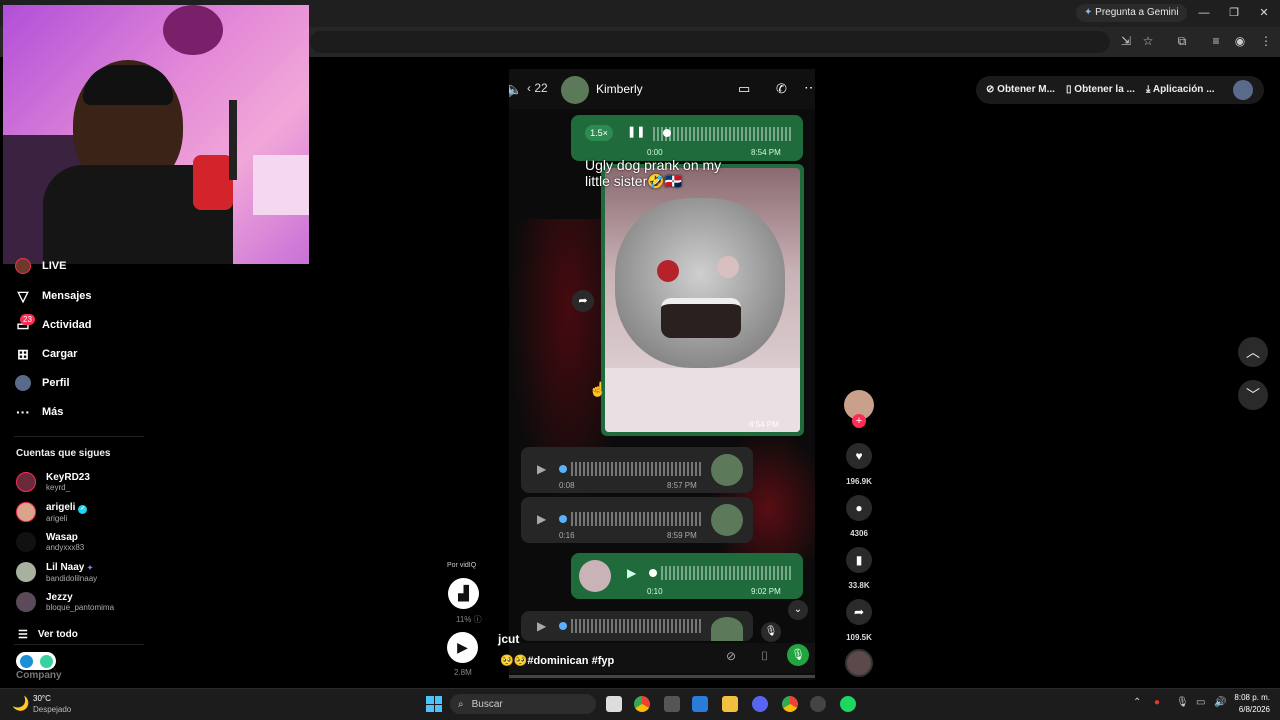 The image size is (1280, 720). Describe the element at coordinates (636, 132) in the screenshot. I see `pause-icon: ❚❚` at that location.